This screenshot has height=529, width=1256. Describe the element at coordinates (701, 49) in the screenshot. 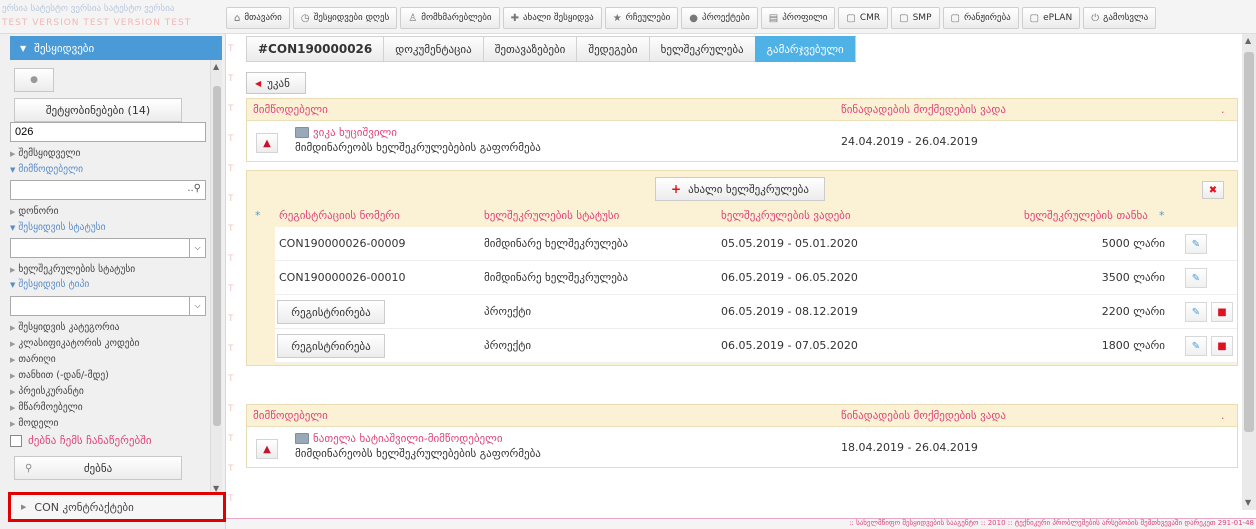

I see `tab-contract: ხელშეკრულება` at that location.